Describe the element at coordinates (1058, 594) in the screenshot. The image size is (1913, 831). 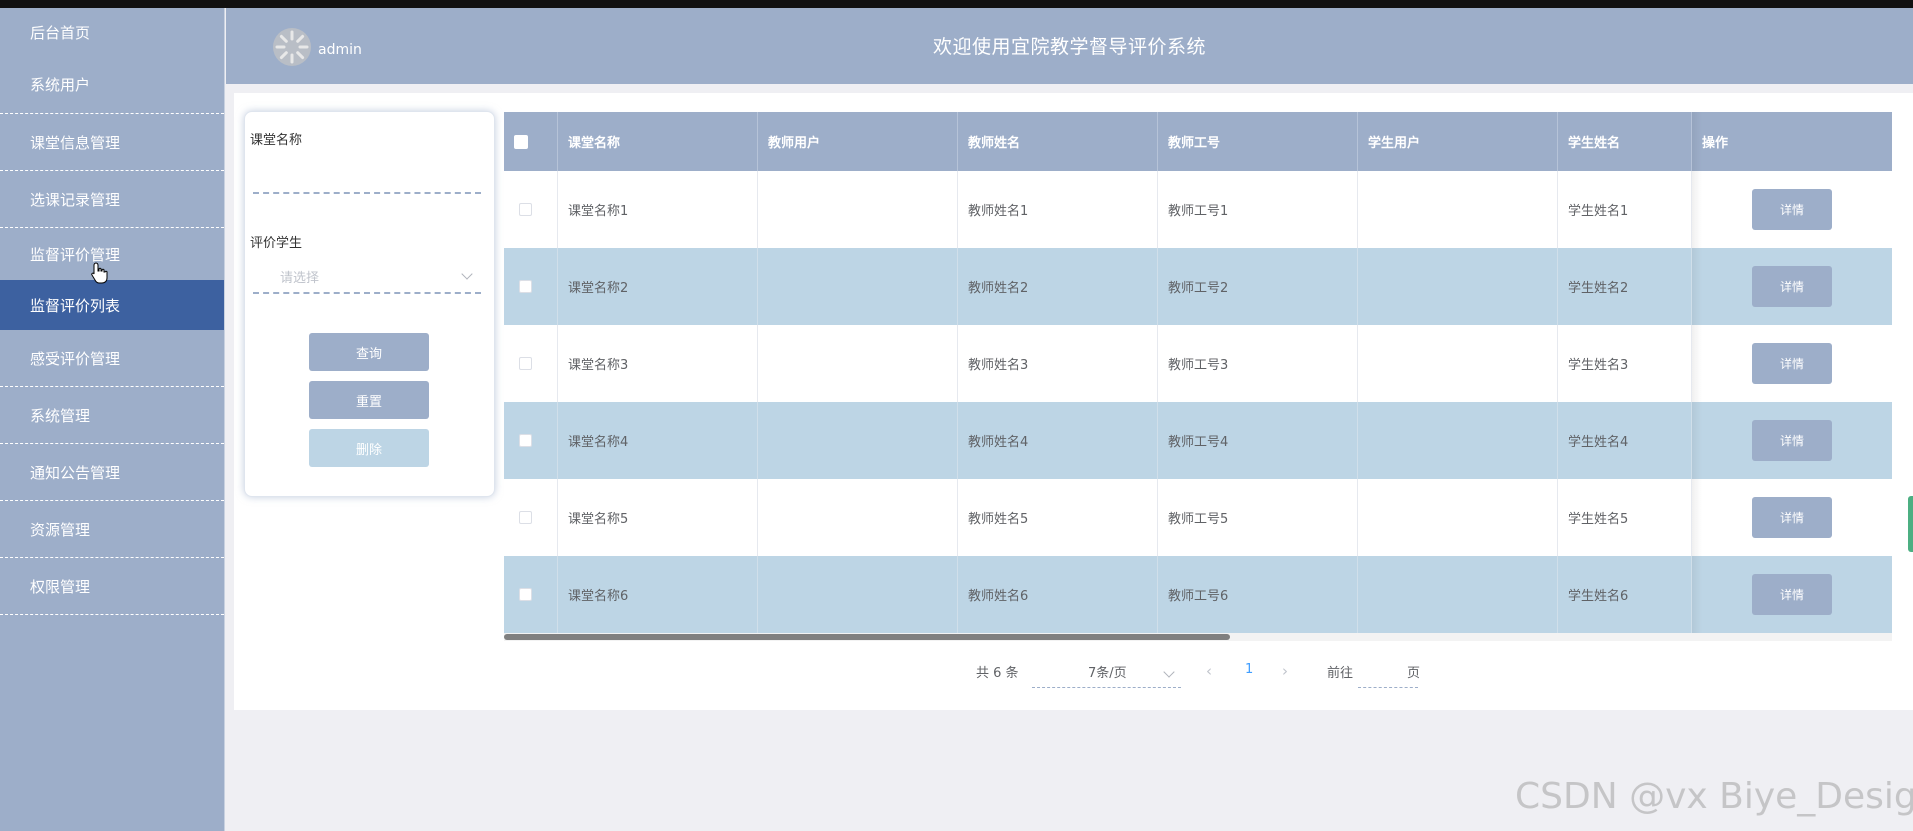
I see `teacher-name-cell: 教师姓名6` at that location.